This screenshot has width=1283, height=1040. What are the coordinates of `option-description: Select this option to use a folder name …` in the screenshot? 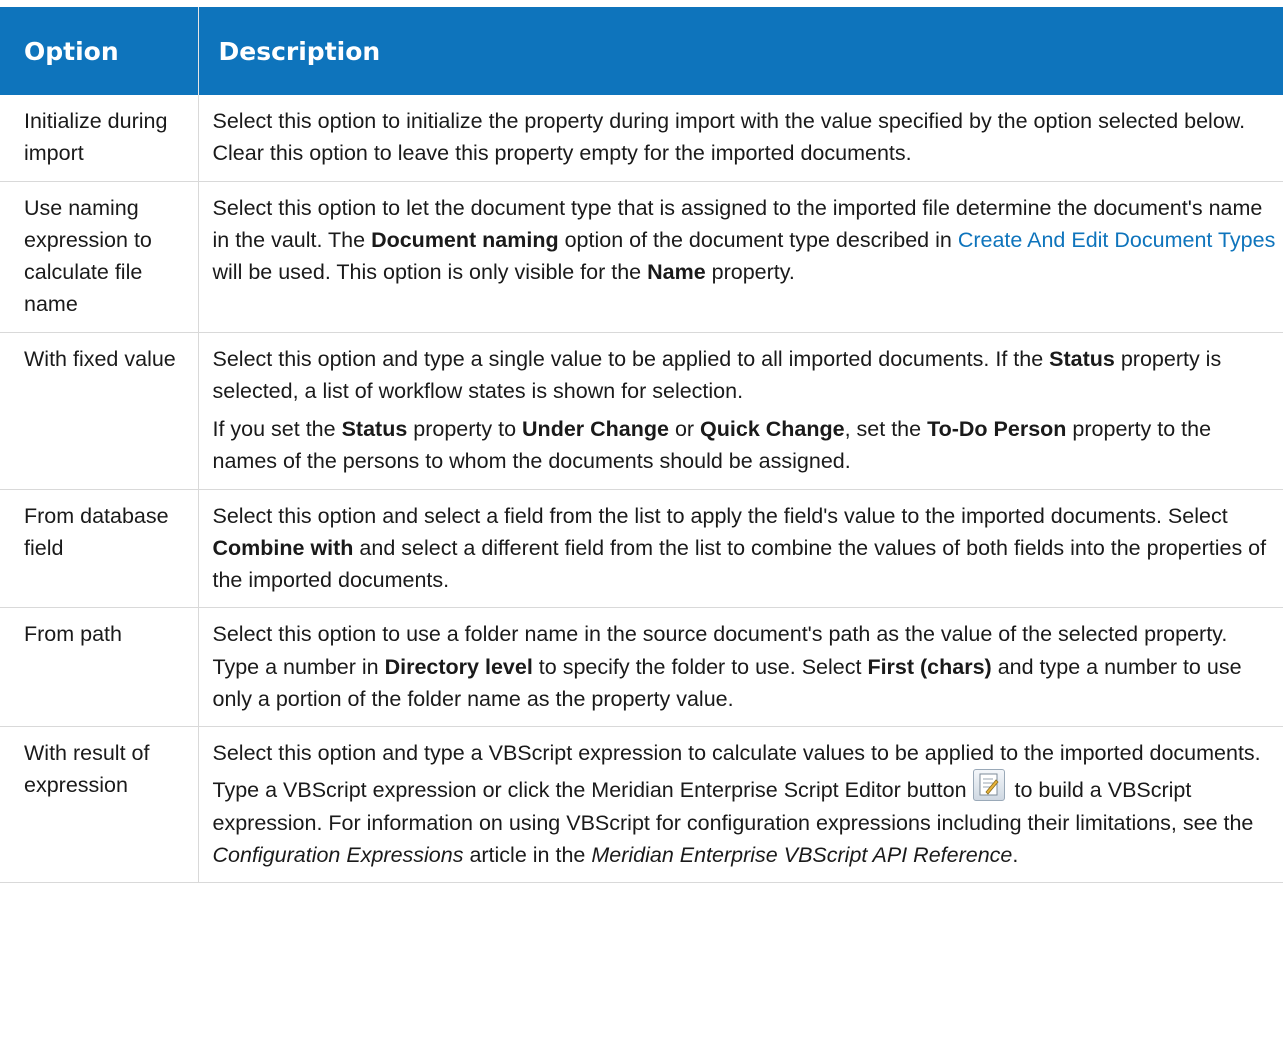 It's located at (740, 667).